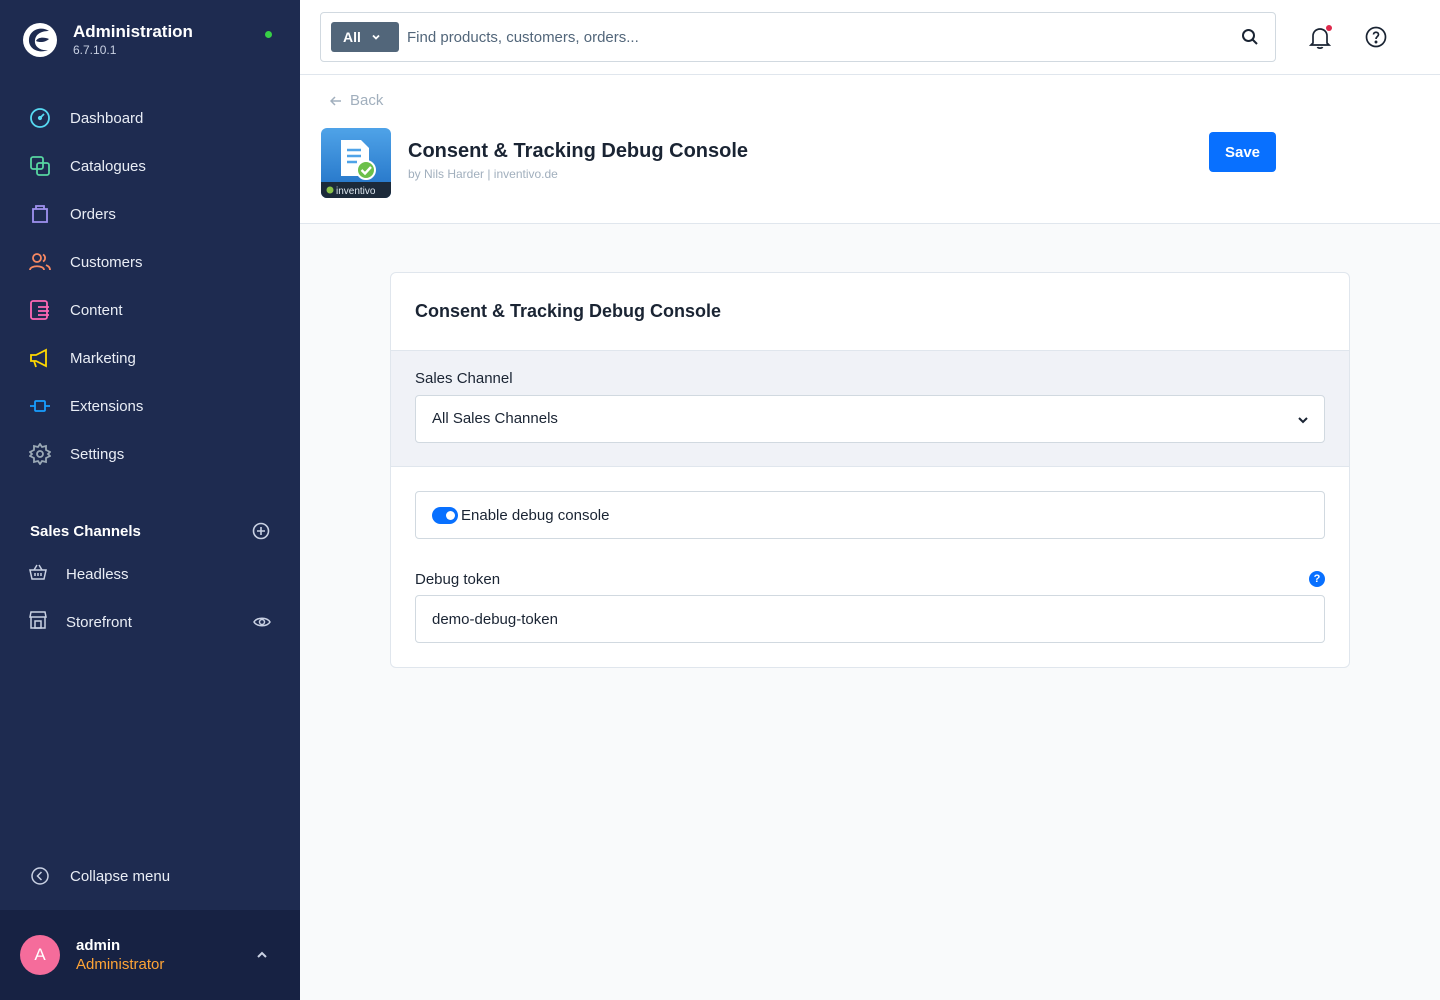  What do you see at coordinates (120, 876) in the screenshot?
I see `collapse-label: Collapse menu` at bounding box center [120, 876].